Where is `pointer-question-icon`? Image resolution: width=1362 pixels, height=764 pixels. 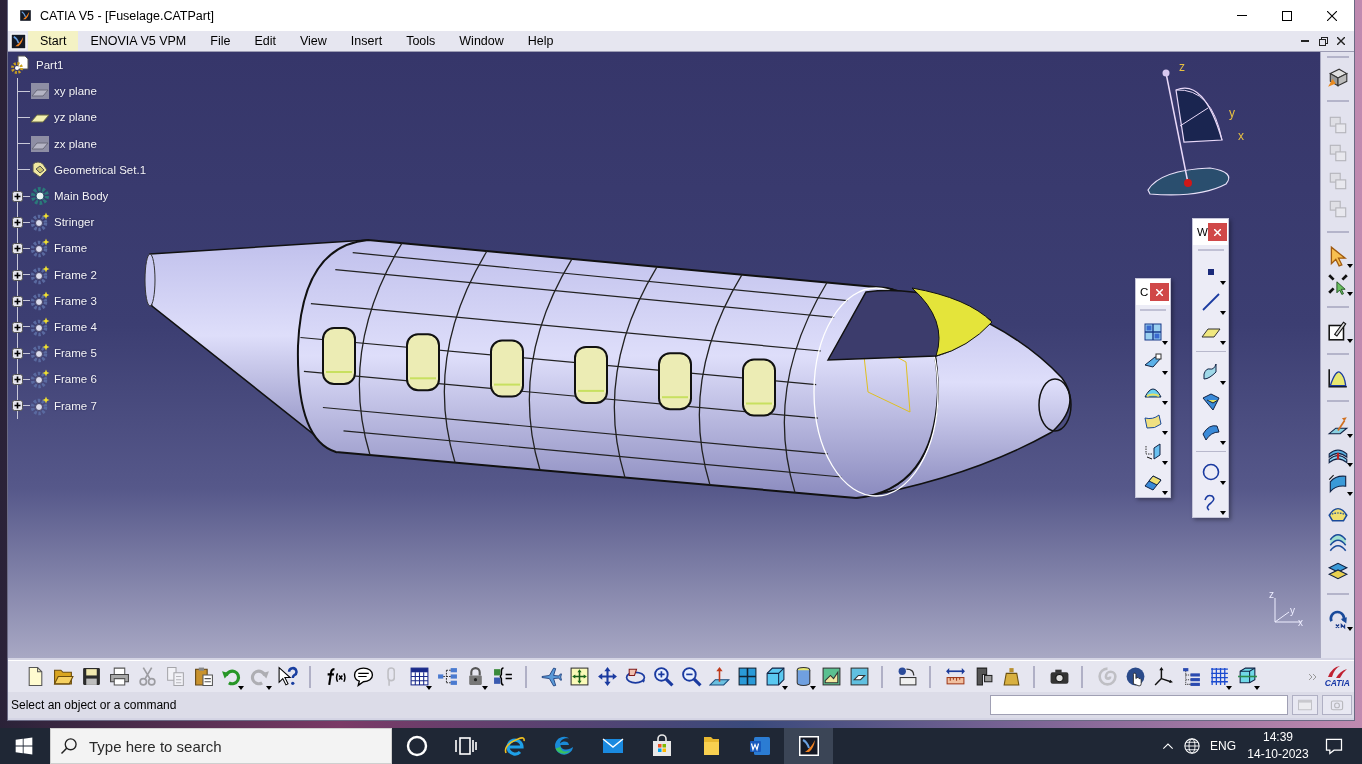 pointer-question-icon is located at coordinates (287, 676).